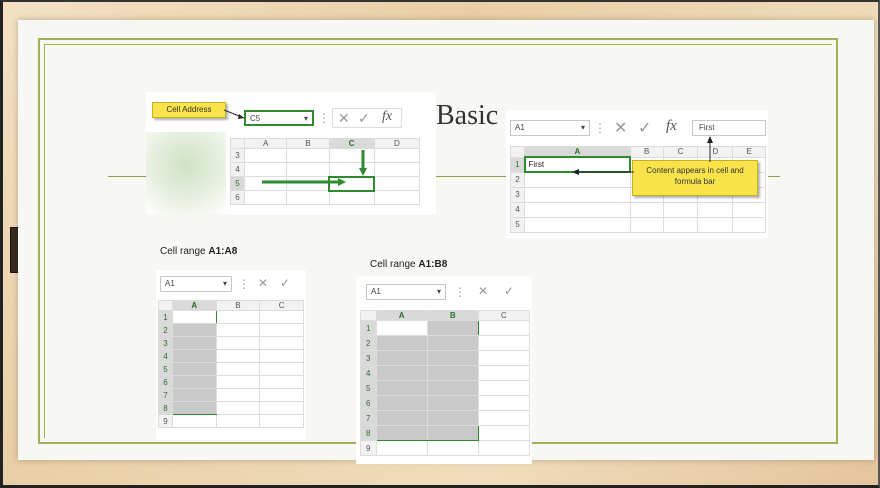 The width and height of the screenshot is (880, 488). I want to click on col-header: A, so click(265, 143).